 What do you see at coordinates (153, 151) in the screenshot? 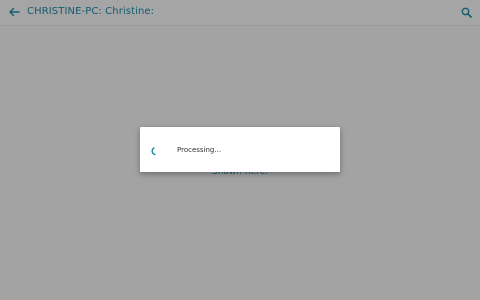
I see `loading-spinner-icon` at bounding box center [153, 151].